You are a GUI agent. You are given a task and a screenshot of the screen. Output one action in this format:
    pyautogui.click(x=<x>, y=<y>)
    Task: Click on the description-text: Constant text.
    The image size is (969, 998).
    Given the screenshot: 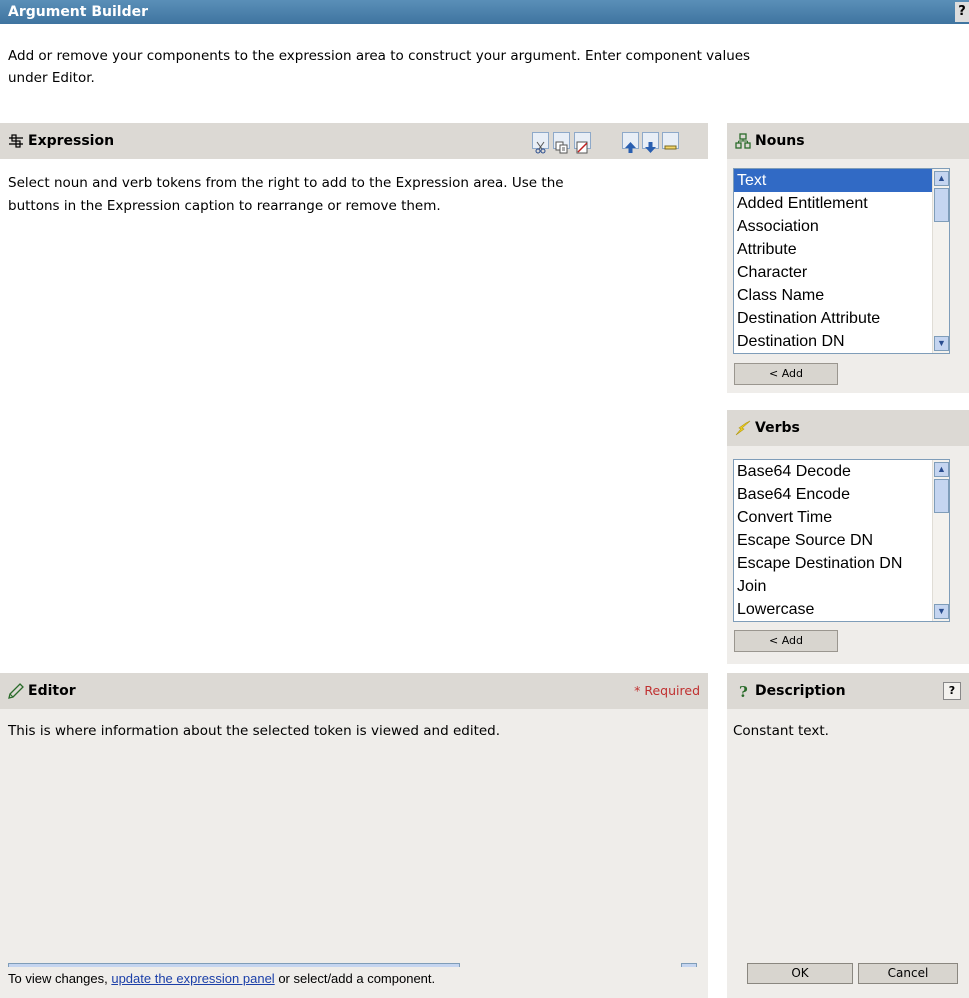 What is the action you would take?
    pyautogui.click(x=781, y=731)
    